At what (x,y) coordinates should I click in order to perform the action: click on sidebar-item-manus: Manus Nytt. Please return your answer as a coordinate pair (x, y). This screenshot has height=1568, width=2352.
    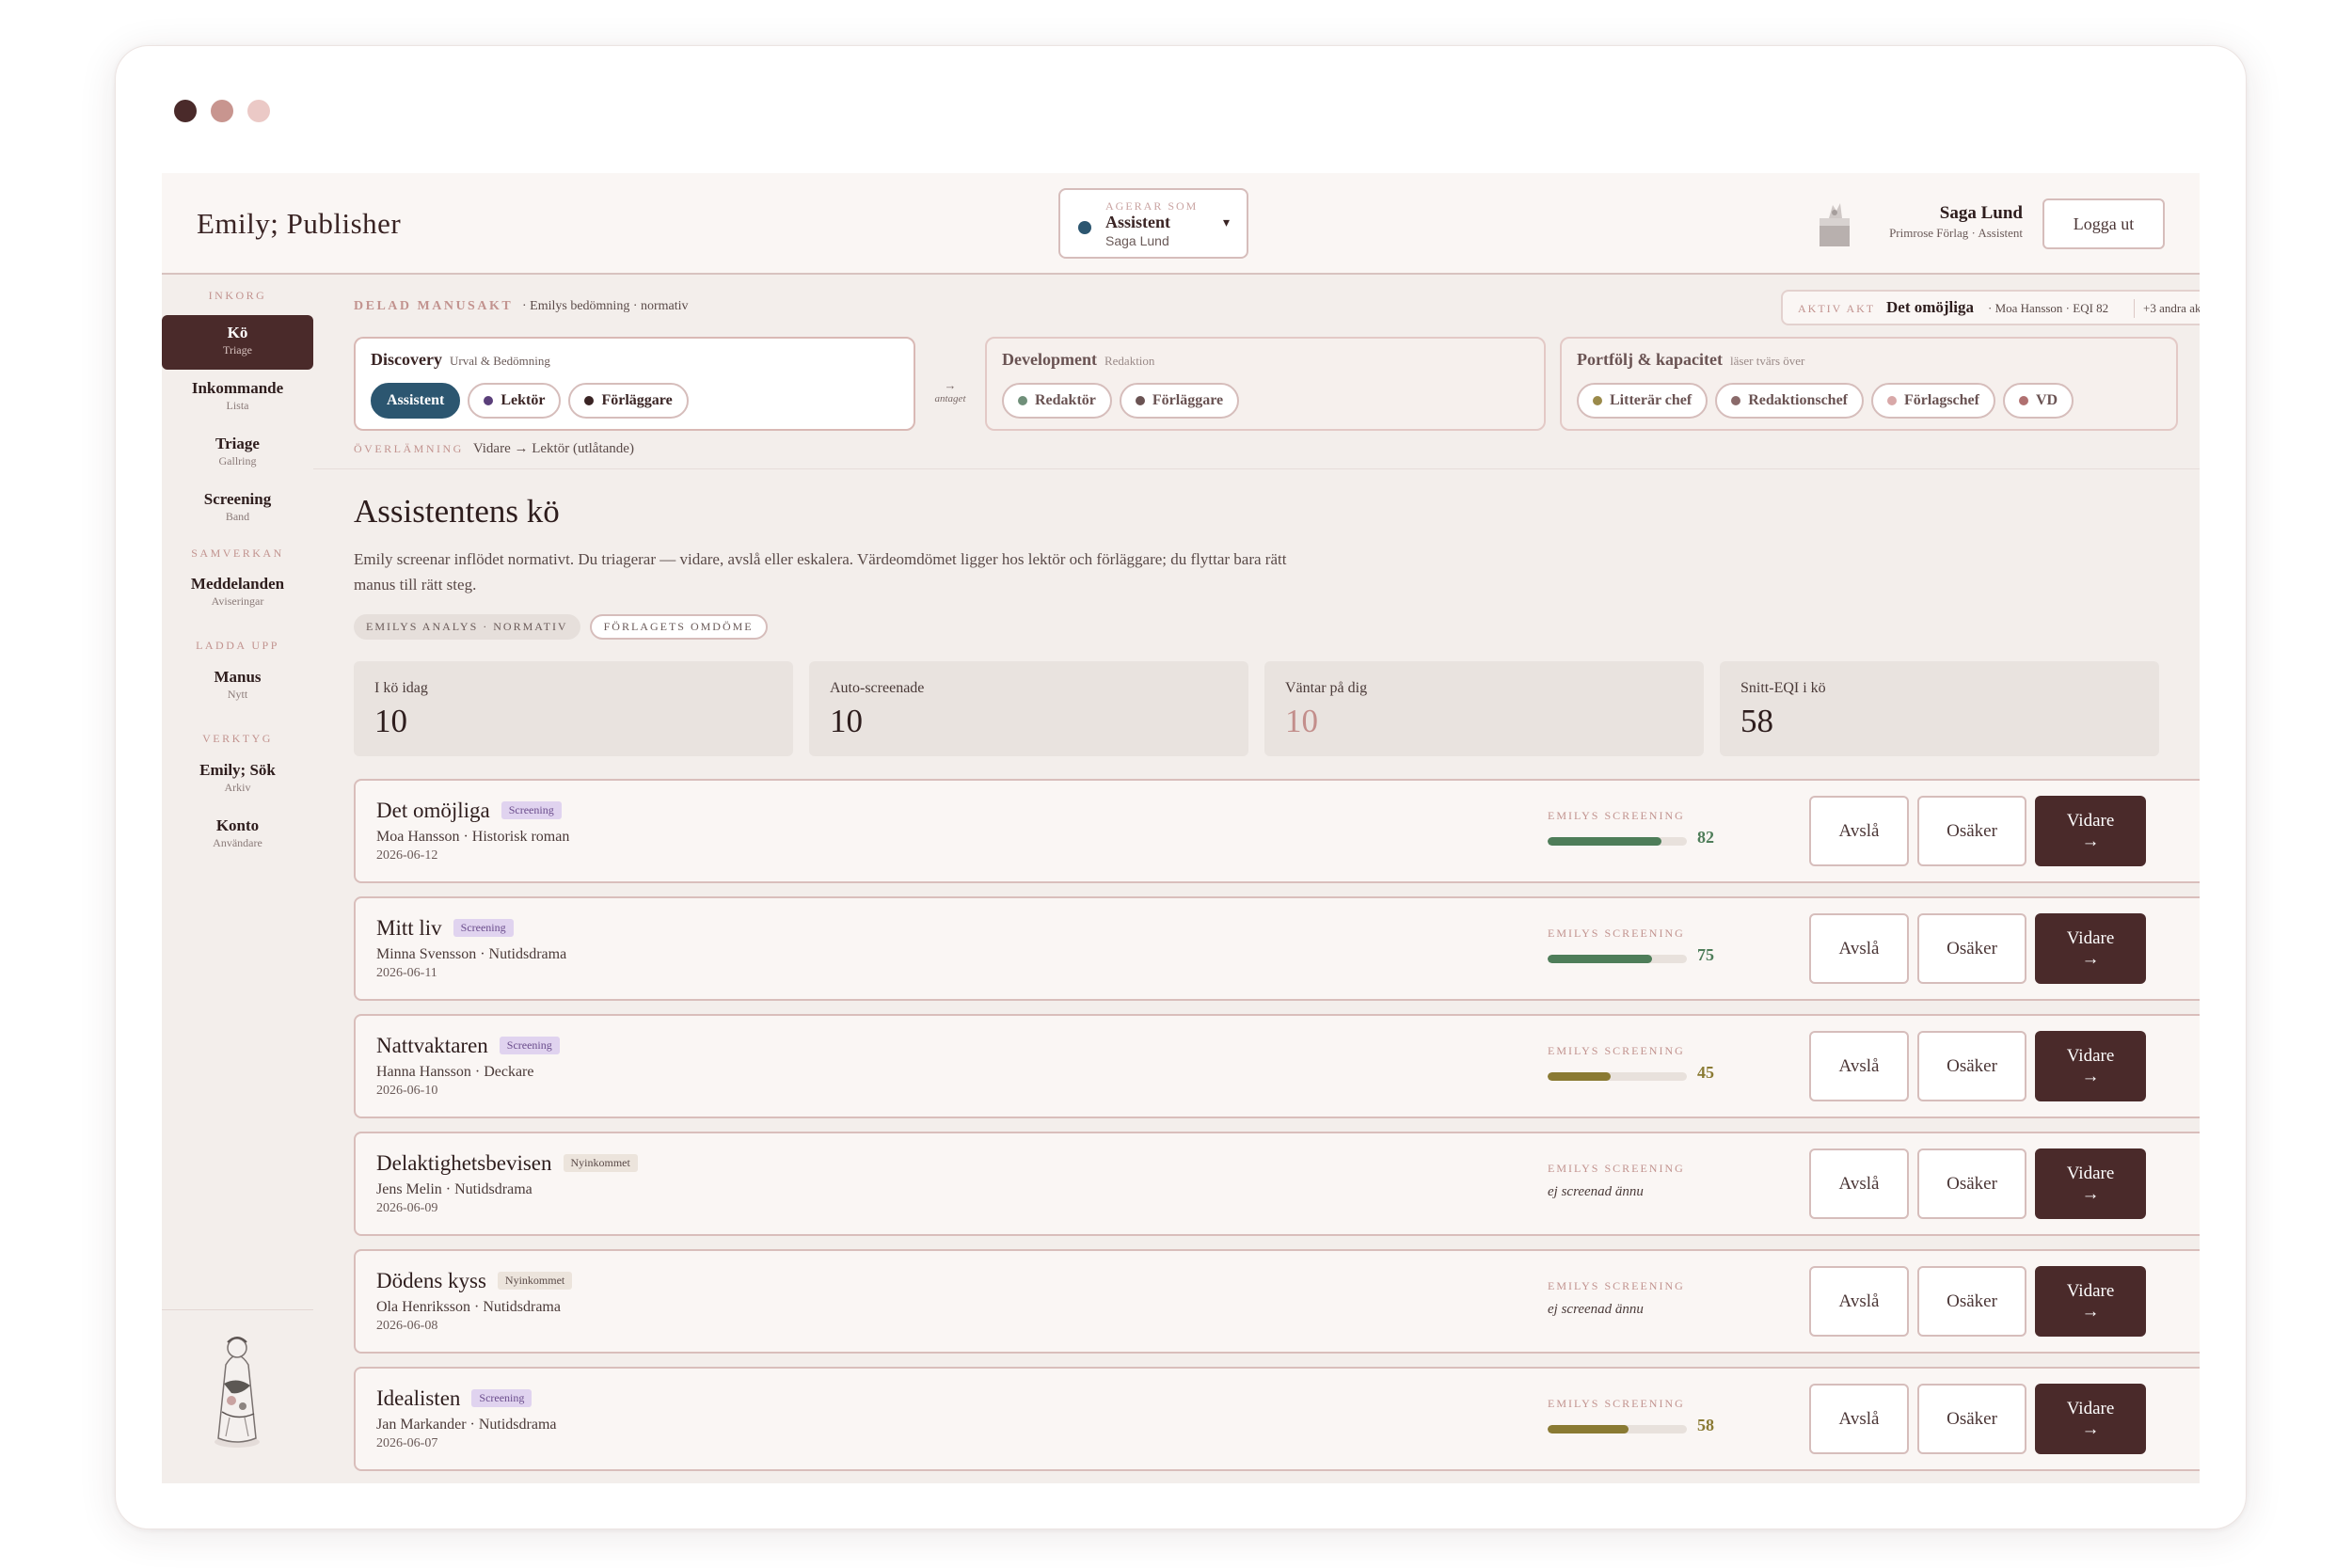
    Looking at the image, I should click on (237, 686).